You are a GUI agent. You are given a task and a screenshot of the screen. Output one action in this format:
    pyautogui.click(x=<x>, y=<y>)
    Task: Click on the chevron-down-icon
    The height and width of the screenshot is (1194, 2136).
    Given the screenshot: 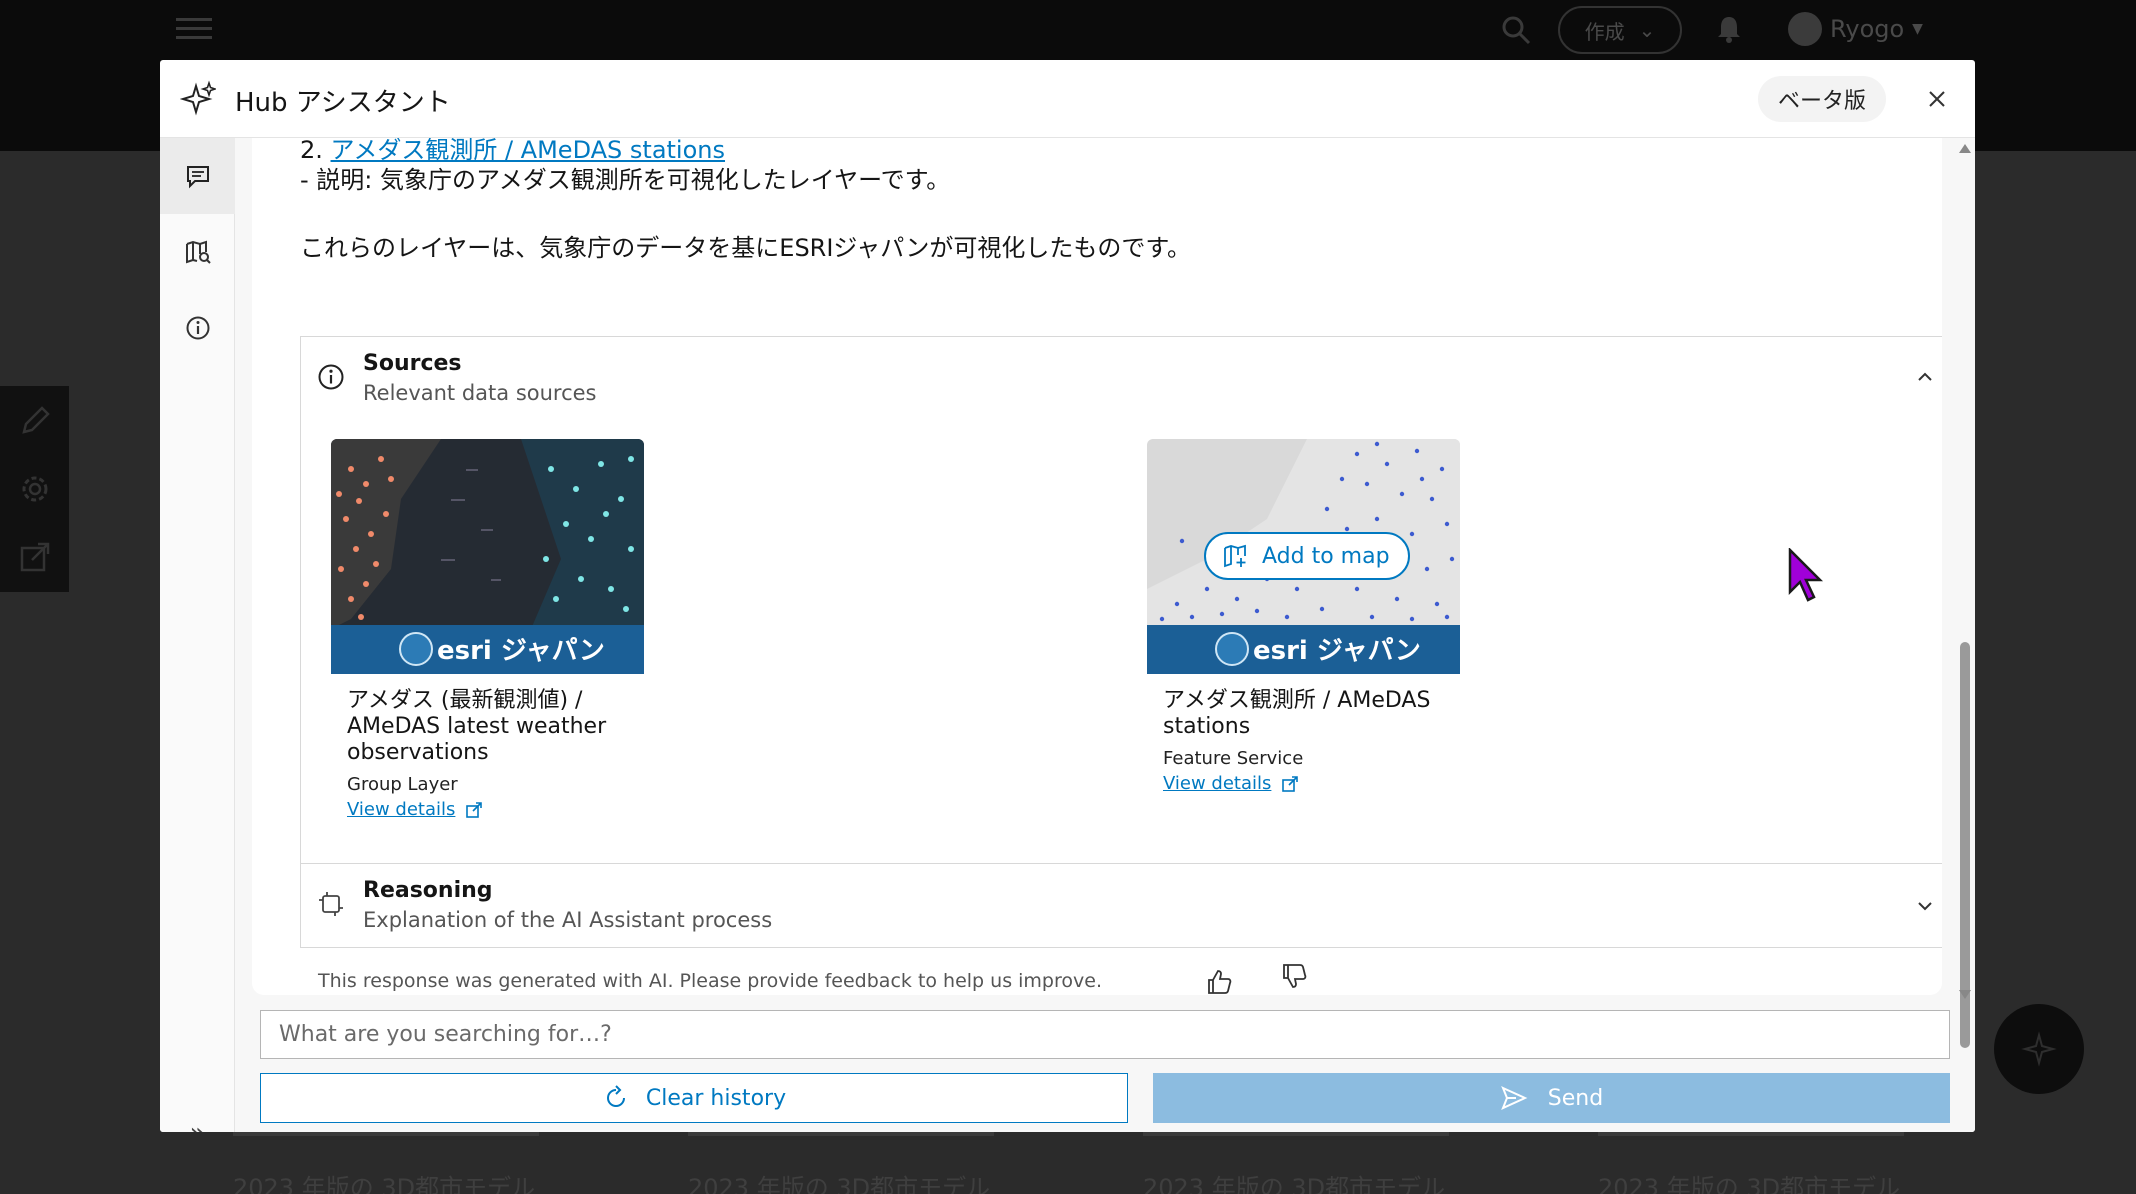 What is the action you would take?
    pyautogui.click(x=1925, y=906)
    